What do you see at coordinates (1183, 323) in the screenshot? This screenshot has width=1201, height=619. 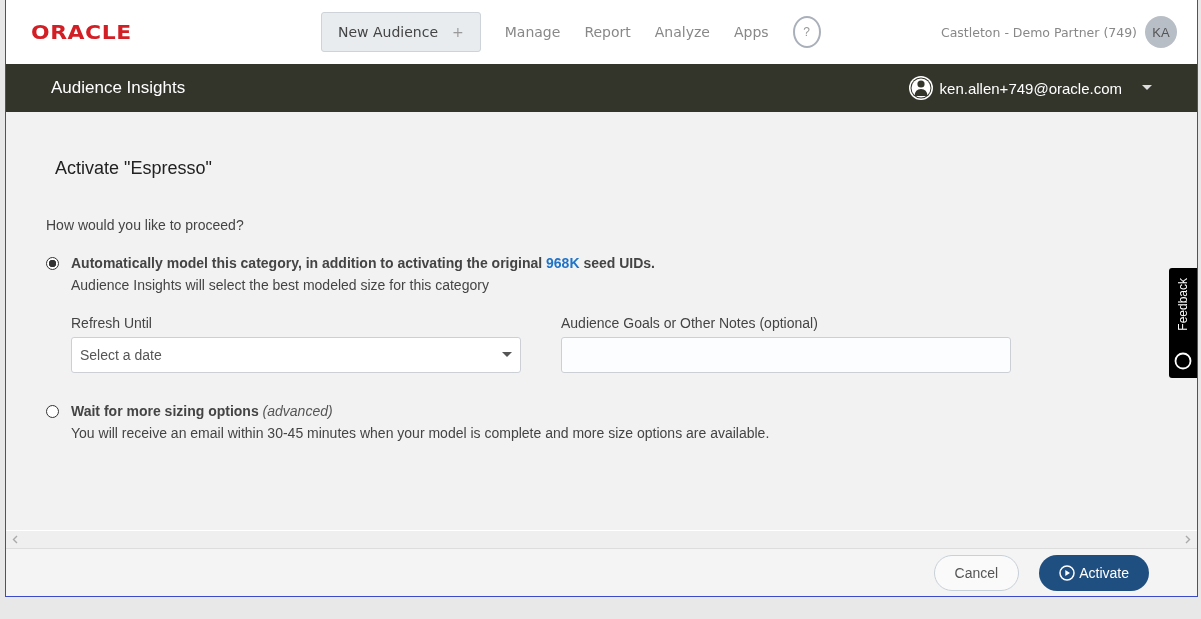 I see `feedback-tab: Feedback` at bounding box center [1183, 323].